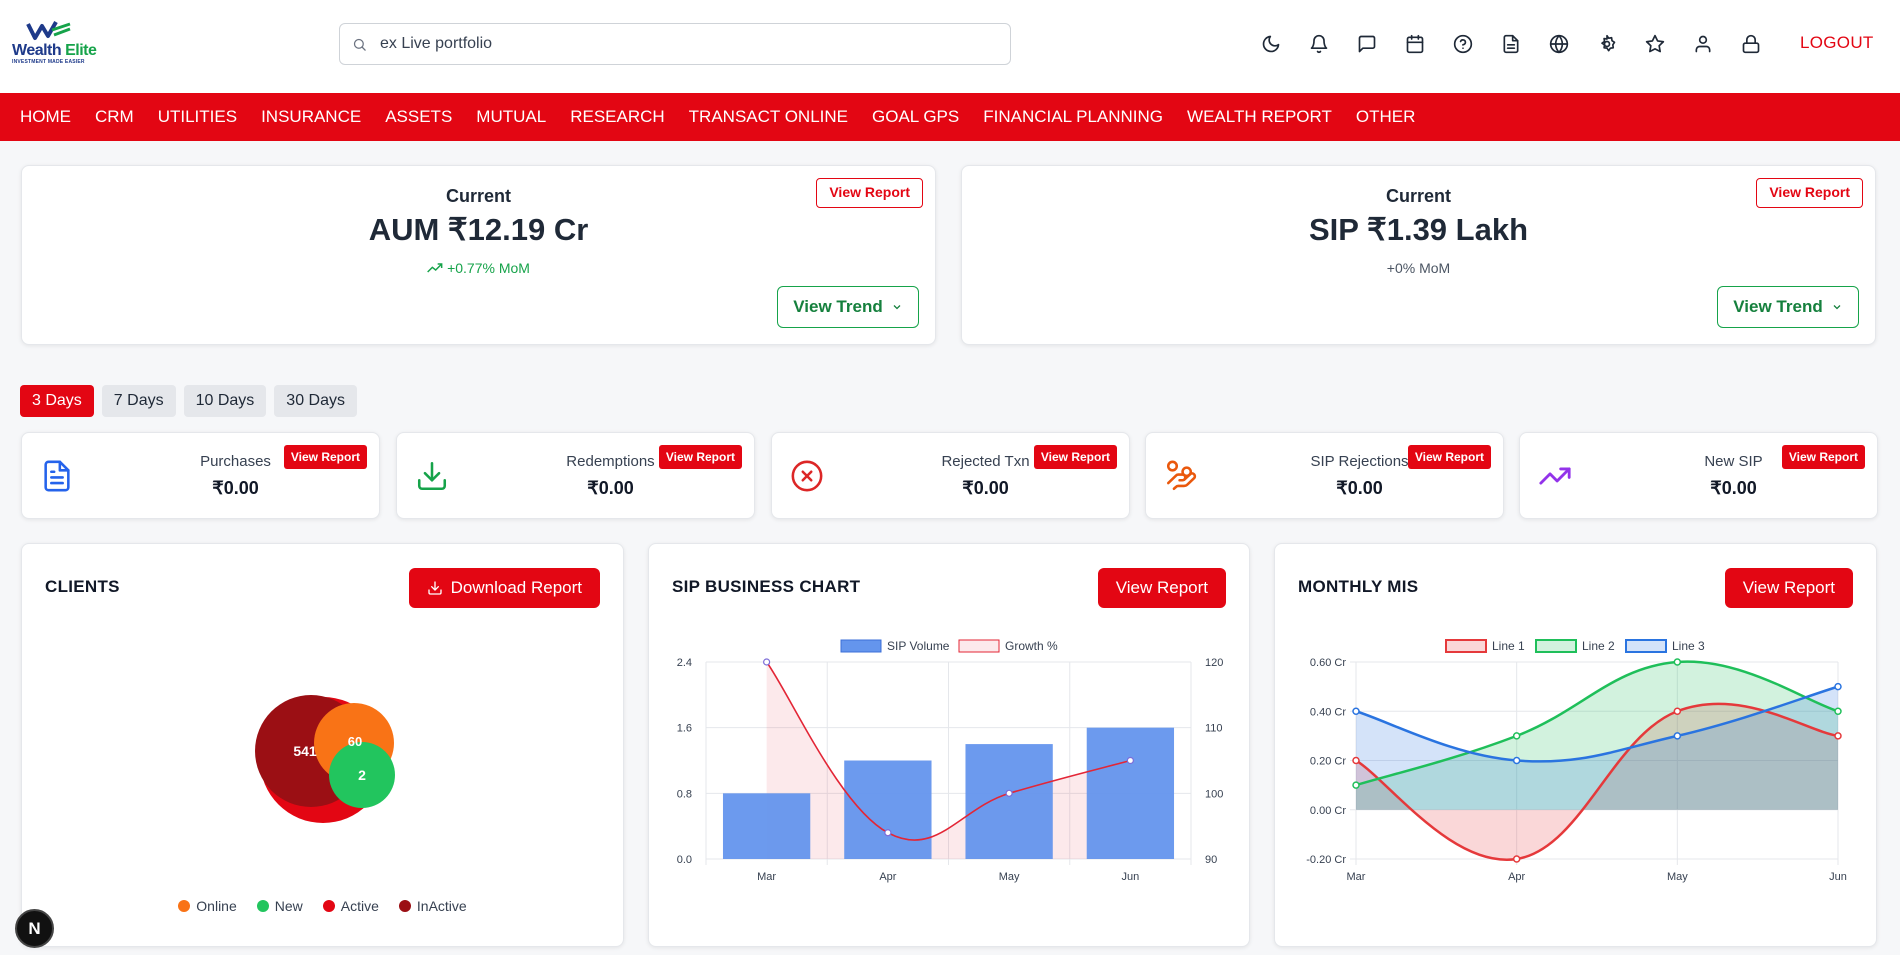 This screenshot has width=1900, height=955. What do you see at coordinates (1356, 877) in the screenshot?
I see `x-tick-label: Mar` at bounding box center [1356, 877].